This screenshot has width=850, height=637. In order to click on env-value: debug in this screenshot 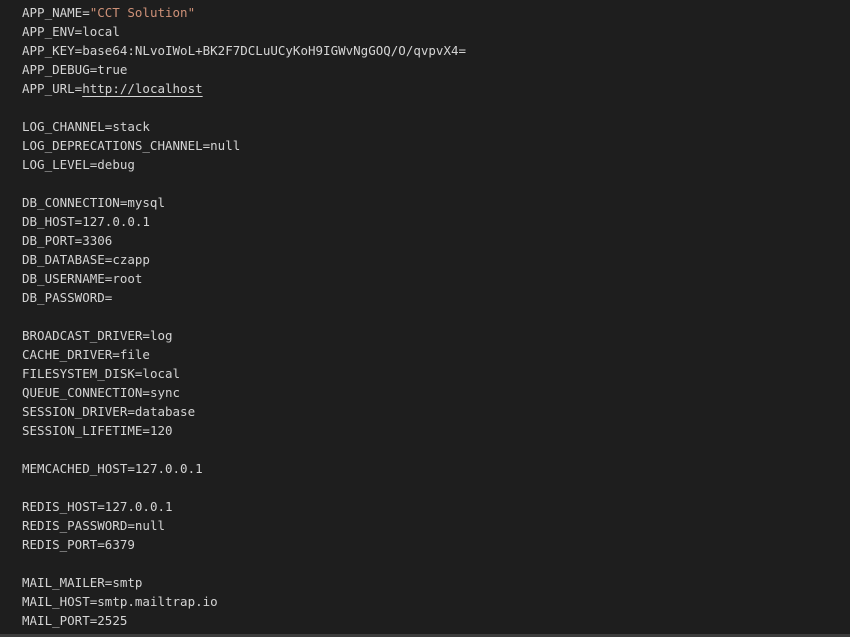, I will do `click(116, 164)`.